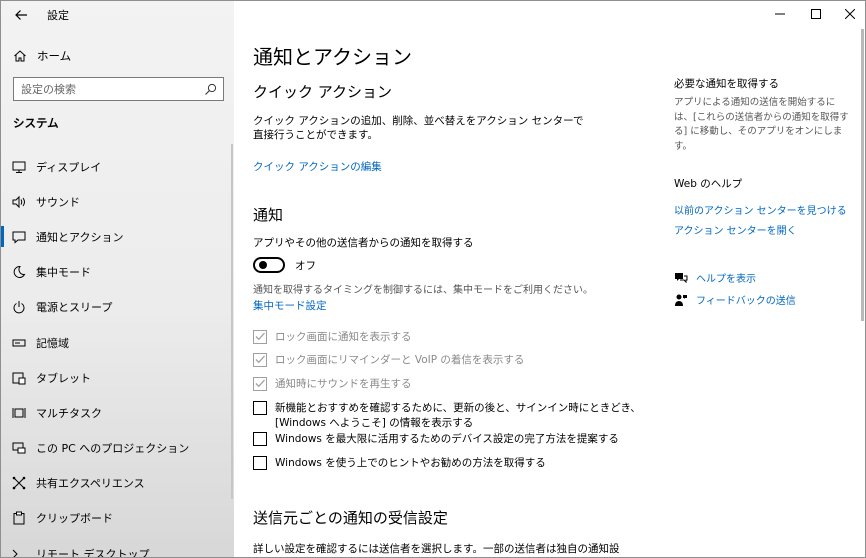  Describe the element at coordinates (74, 519) in the screenshot. I see `sidebar-item-label: クリップボード` at that location.